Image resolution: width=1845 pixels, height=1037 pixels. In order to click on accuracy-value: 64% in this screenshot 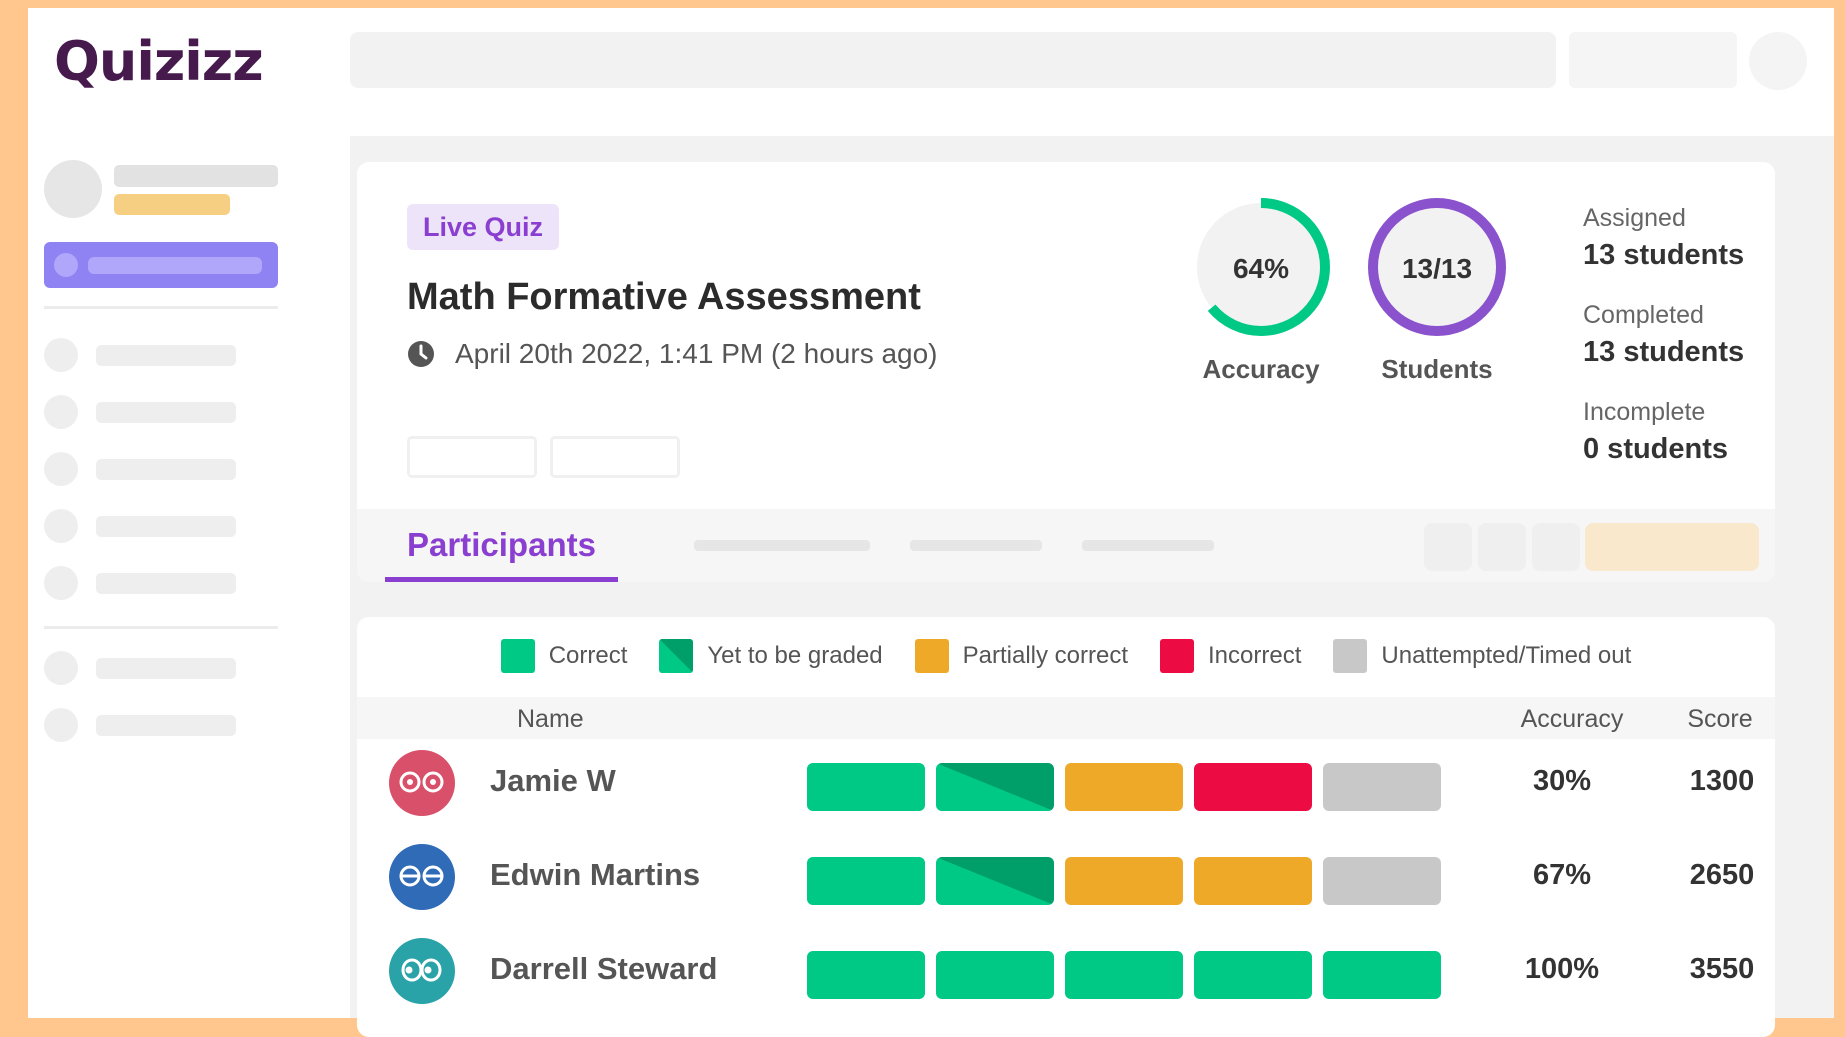, I will do `click(1261, 268)`.